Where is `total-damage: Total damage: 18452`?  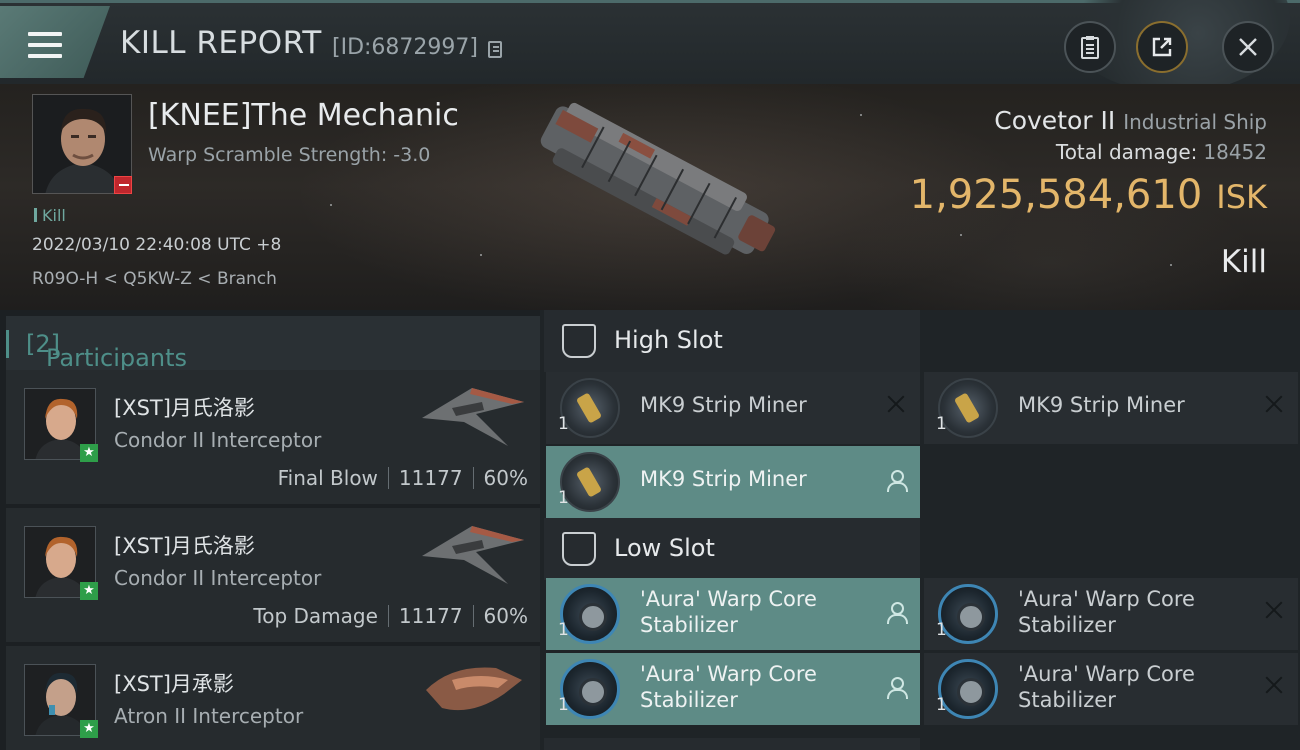 total-damage: Total damage: 18452 is located at coordinates (1161, 152).